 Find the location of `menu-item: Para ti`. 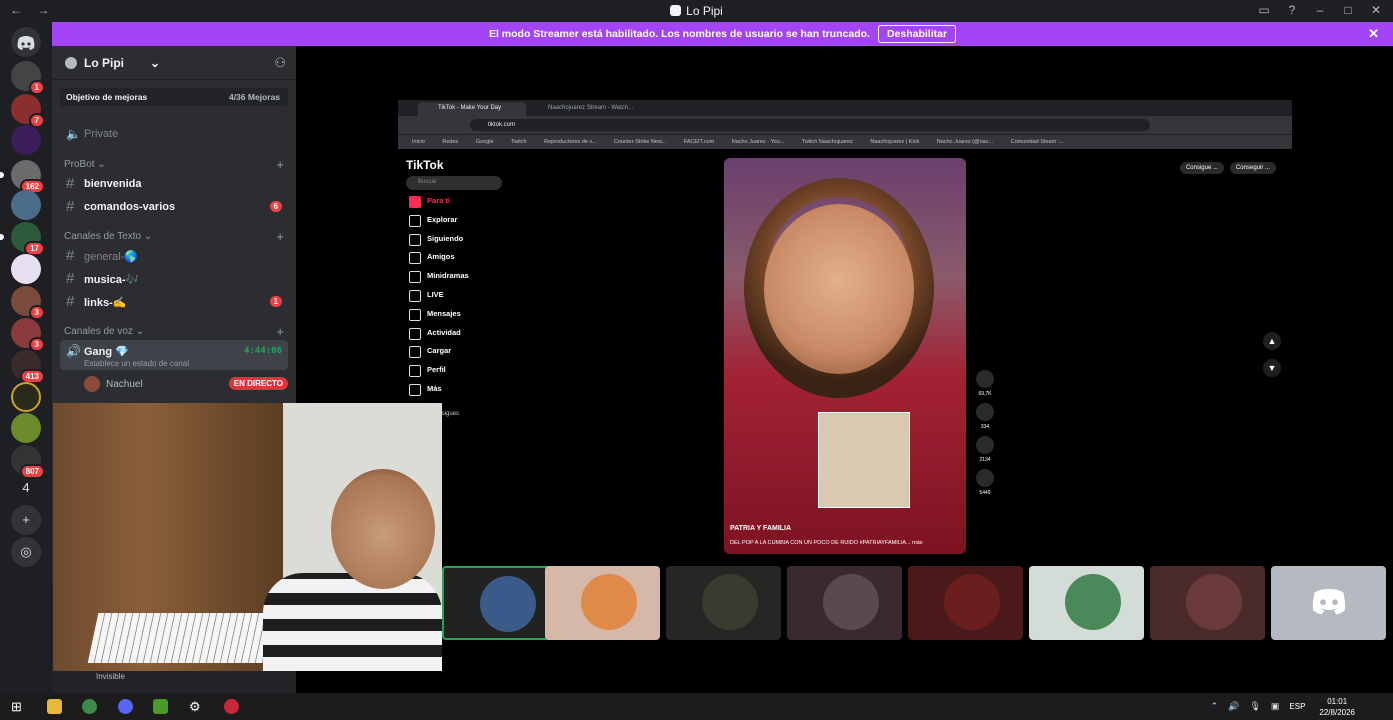

menu-item: Para ti is located at coordinates (466, 205).